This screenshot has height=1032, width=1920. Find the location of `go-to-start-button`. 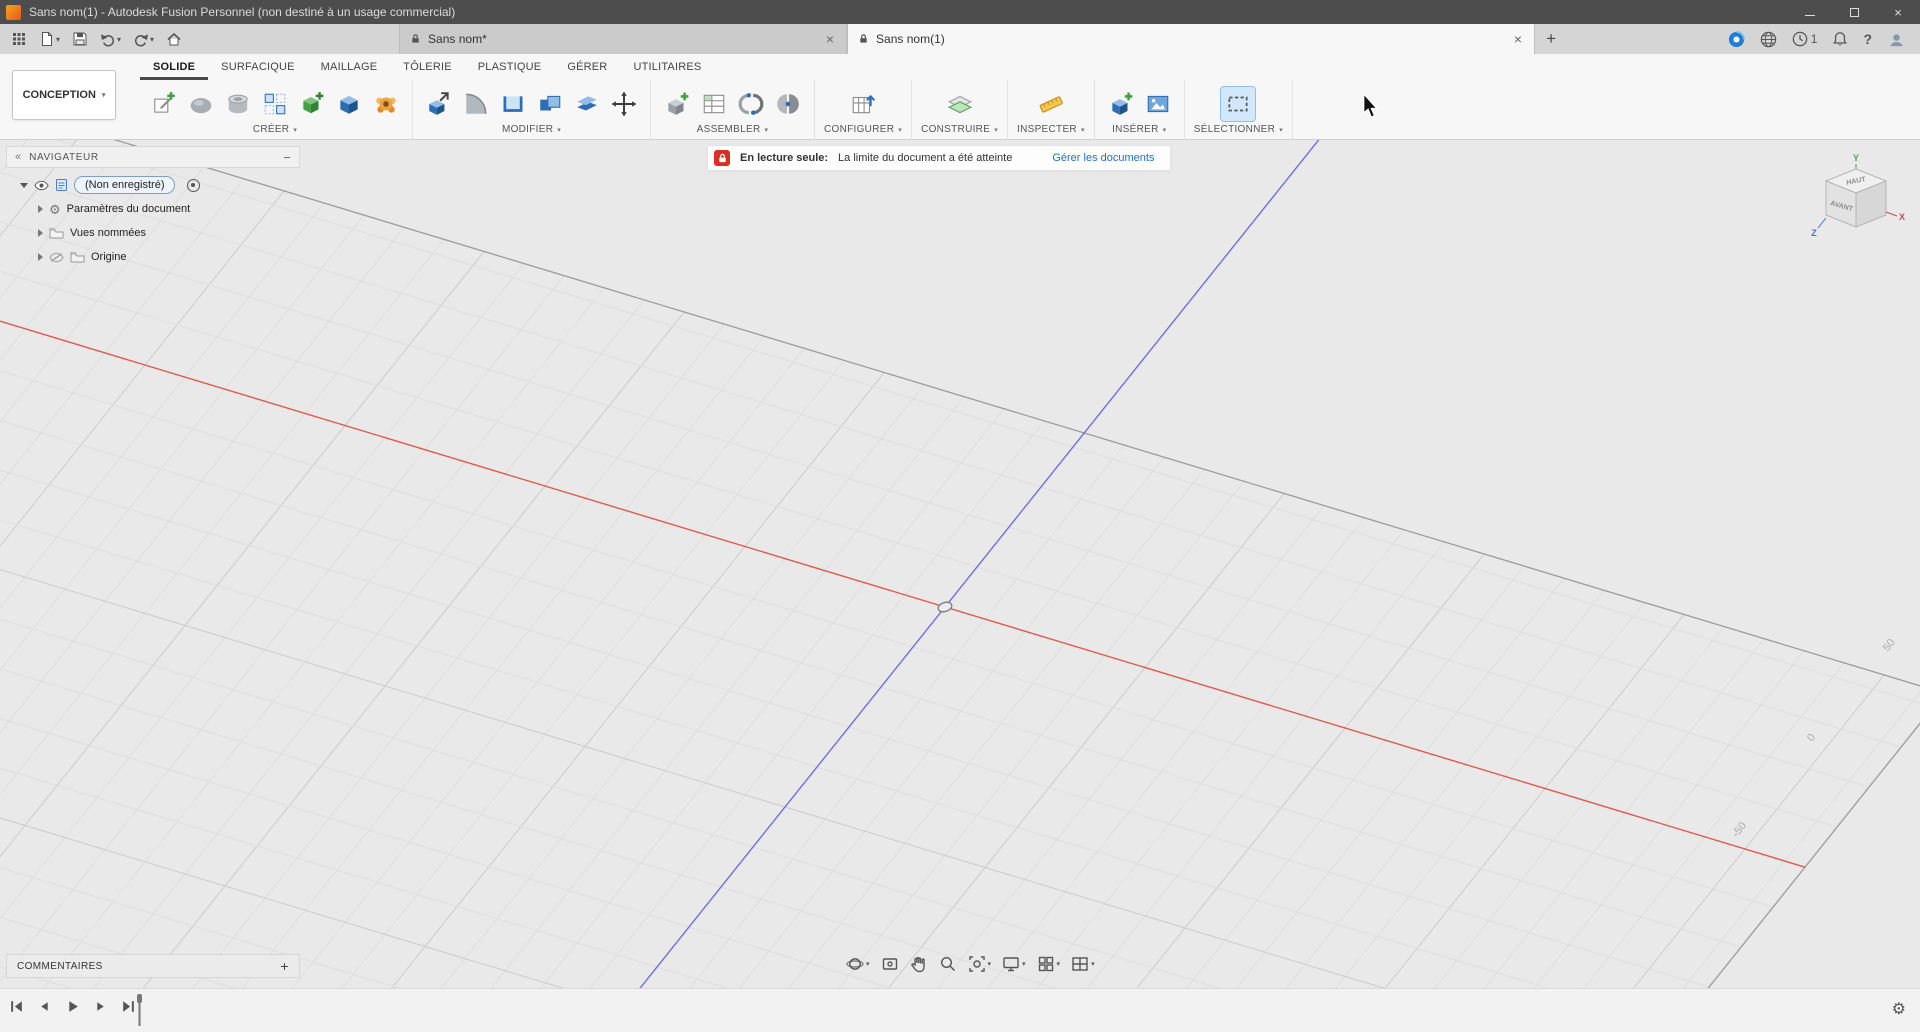

go-to-start-button is located at coordinates (16, 1008).